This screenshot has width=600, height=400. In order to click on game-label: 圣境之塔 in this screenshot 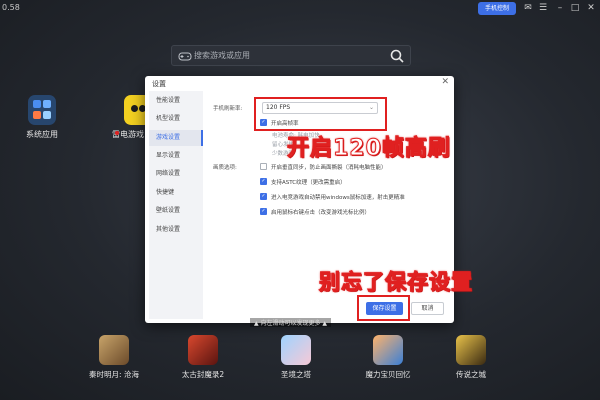, I will do `click(296, 374)`.